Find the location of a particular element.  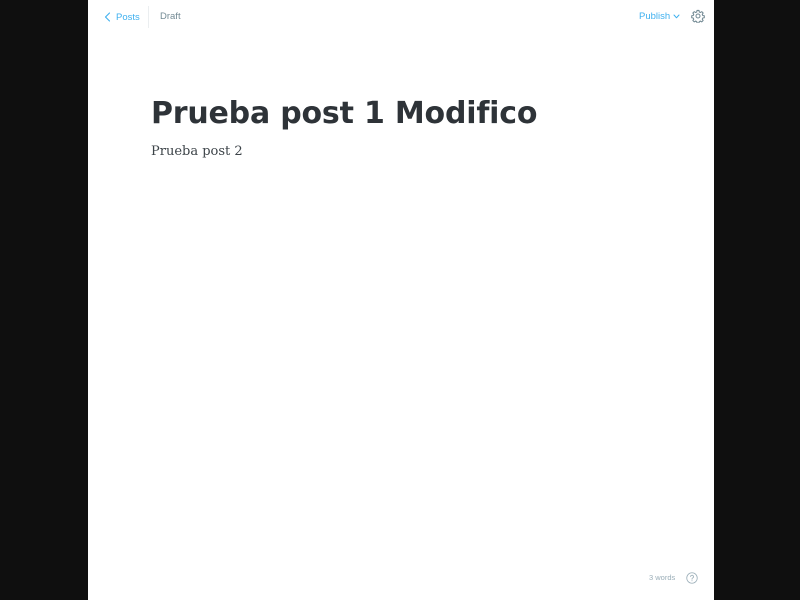

settings-button is located at coordinates (698, 16).